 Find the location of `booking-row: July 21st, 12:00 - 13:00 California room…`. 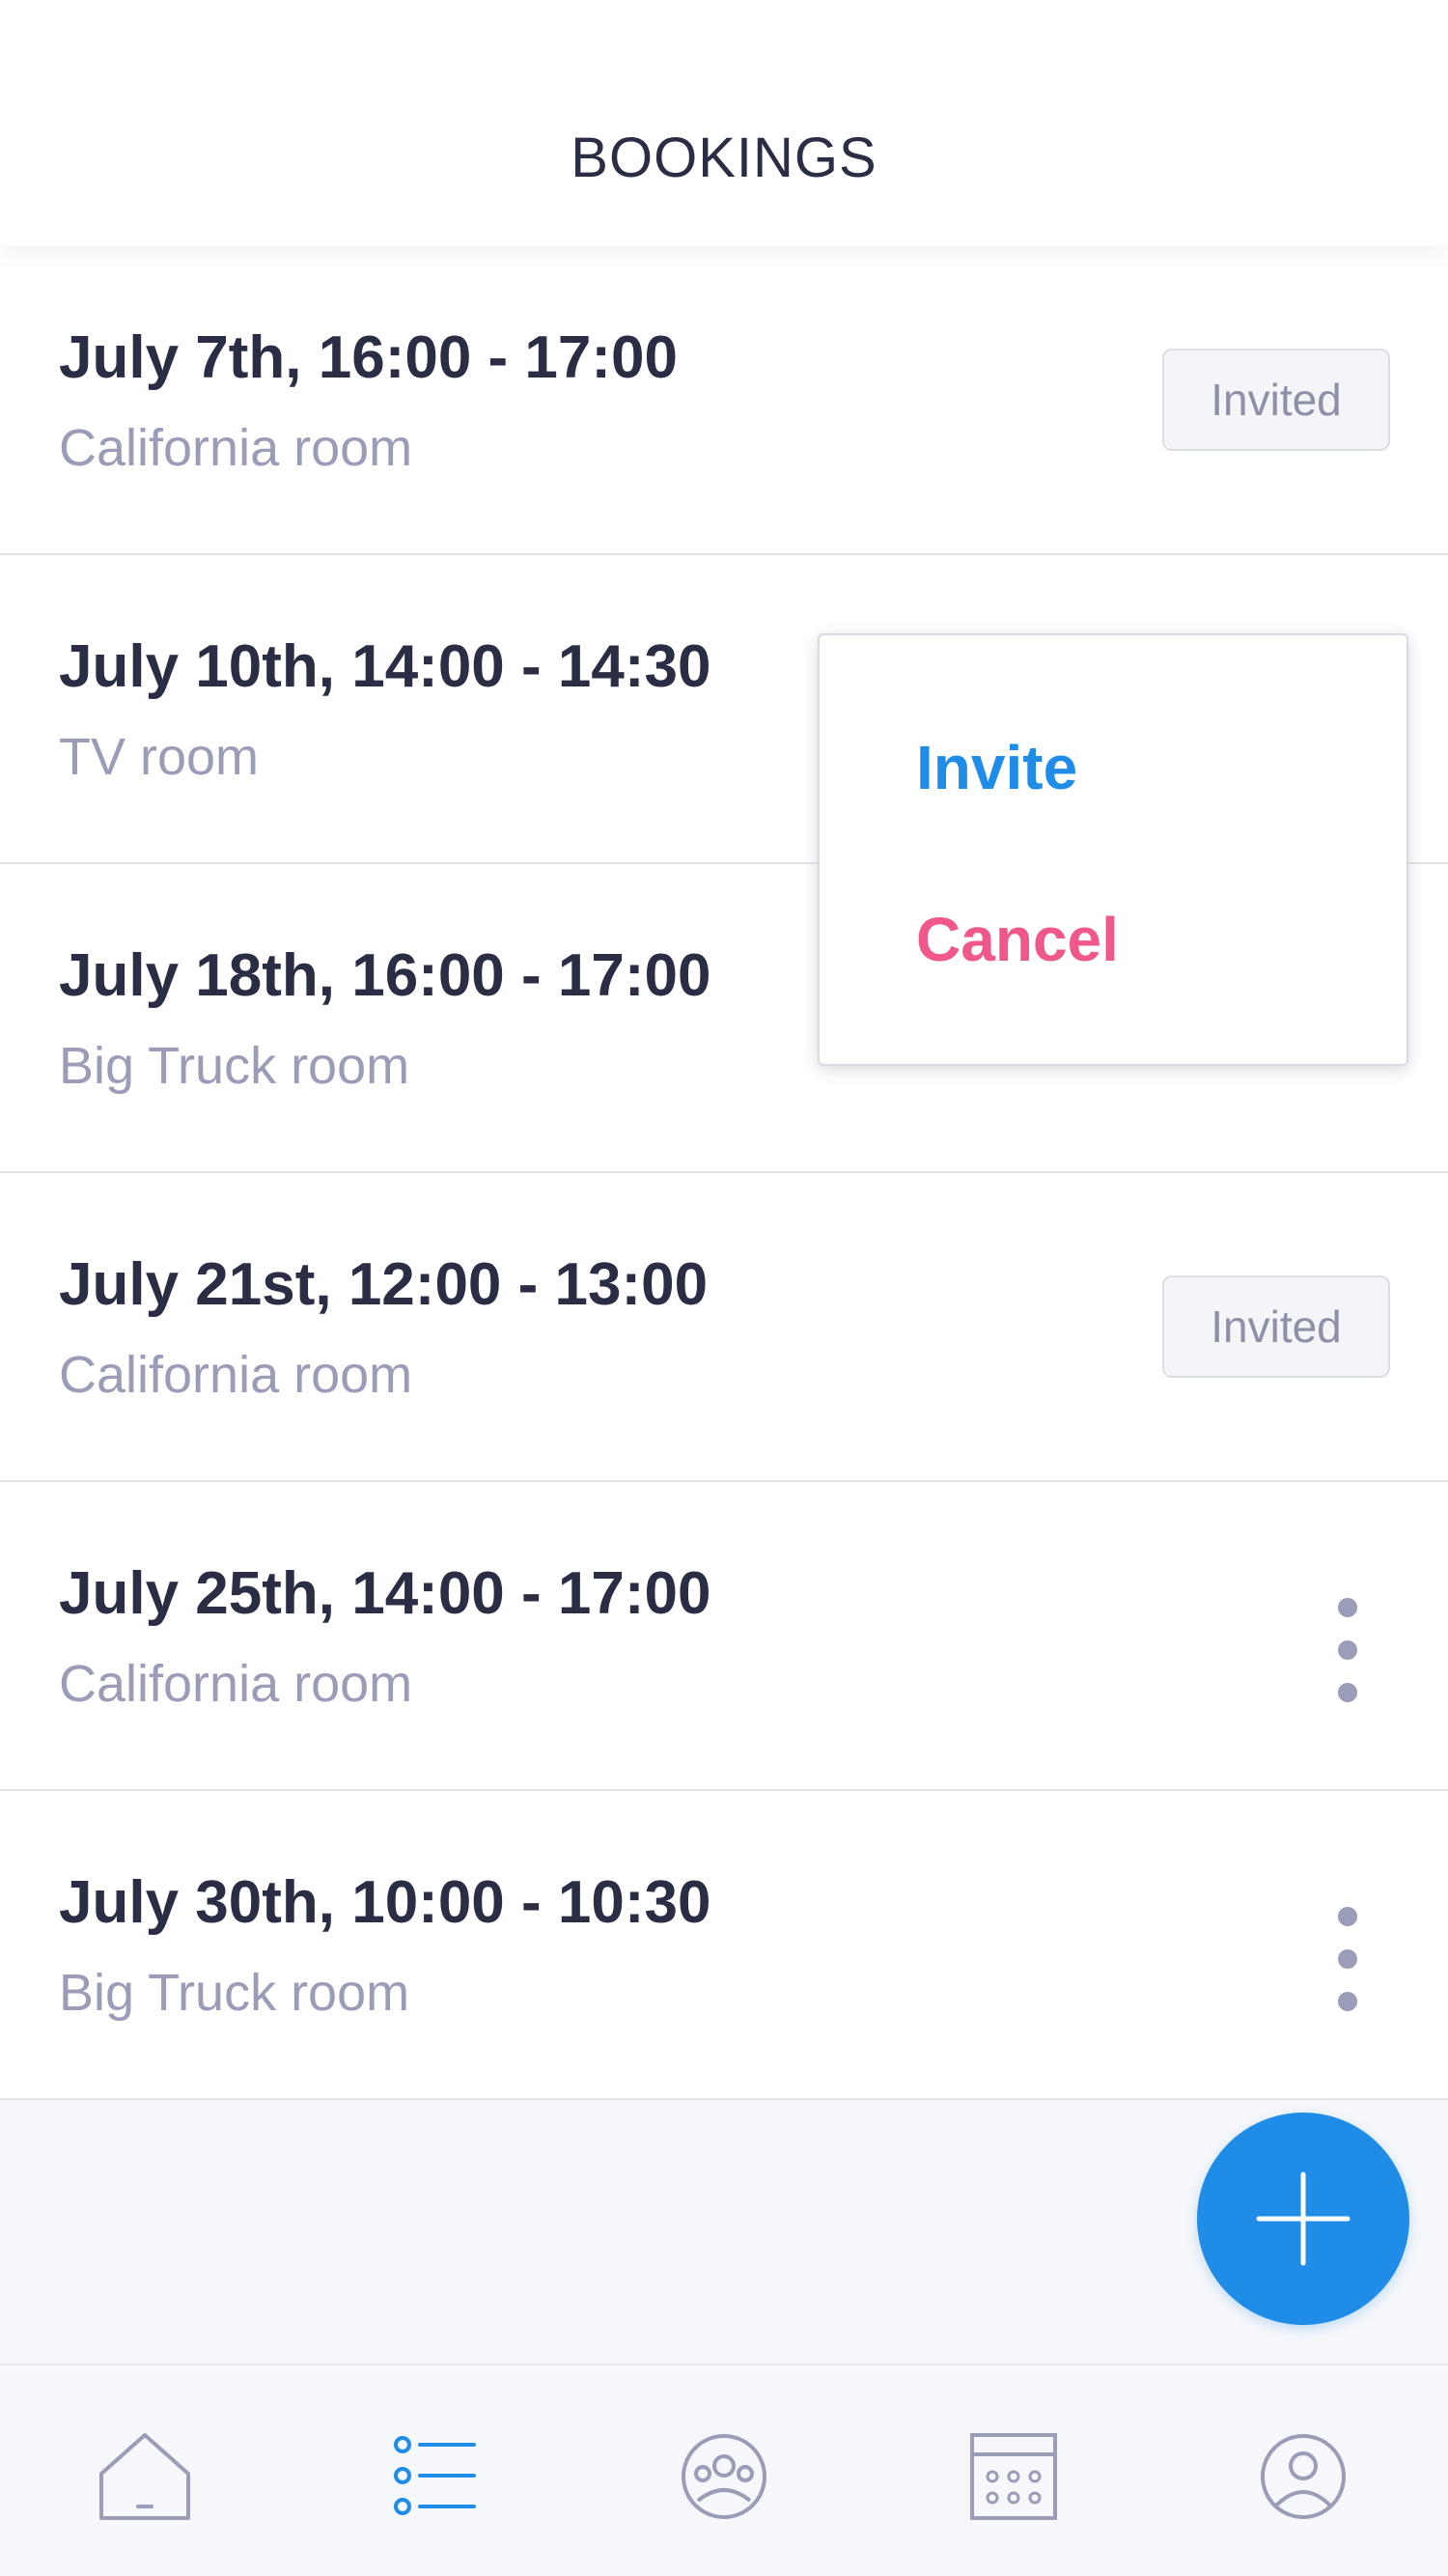

booking-row: July 21st, 12:00 - 13:00 California room… is located at coordinates (724, 1328).